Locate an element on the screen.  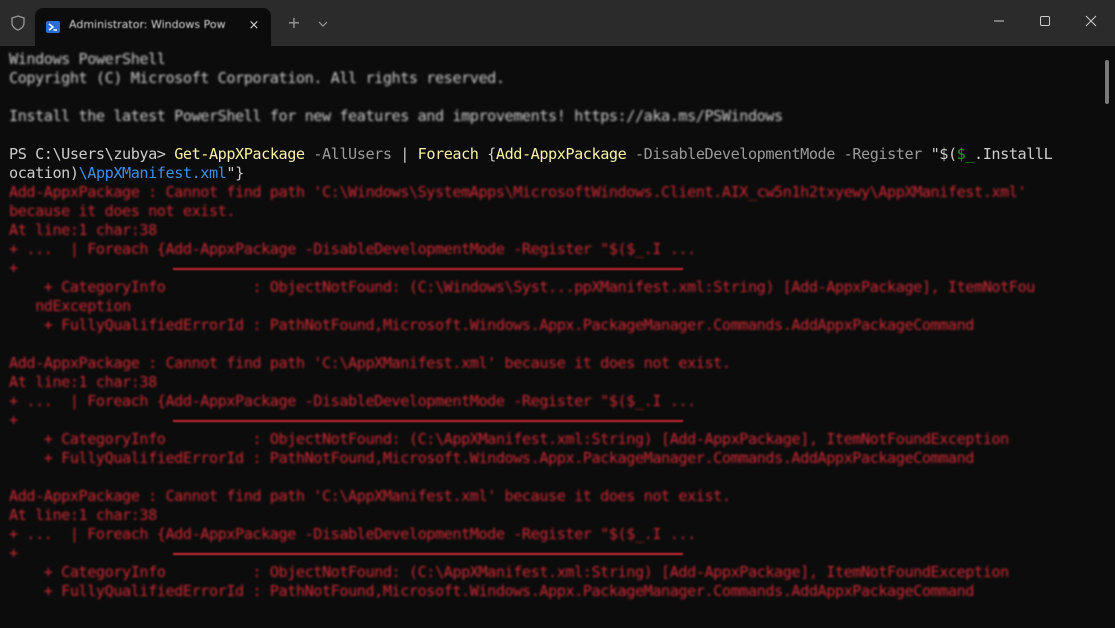
path-string: \AppXManifest.xml is located at coordinates (152, 173).